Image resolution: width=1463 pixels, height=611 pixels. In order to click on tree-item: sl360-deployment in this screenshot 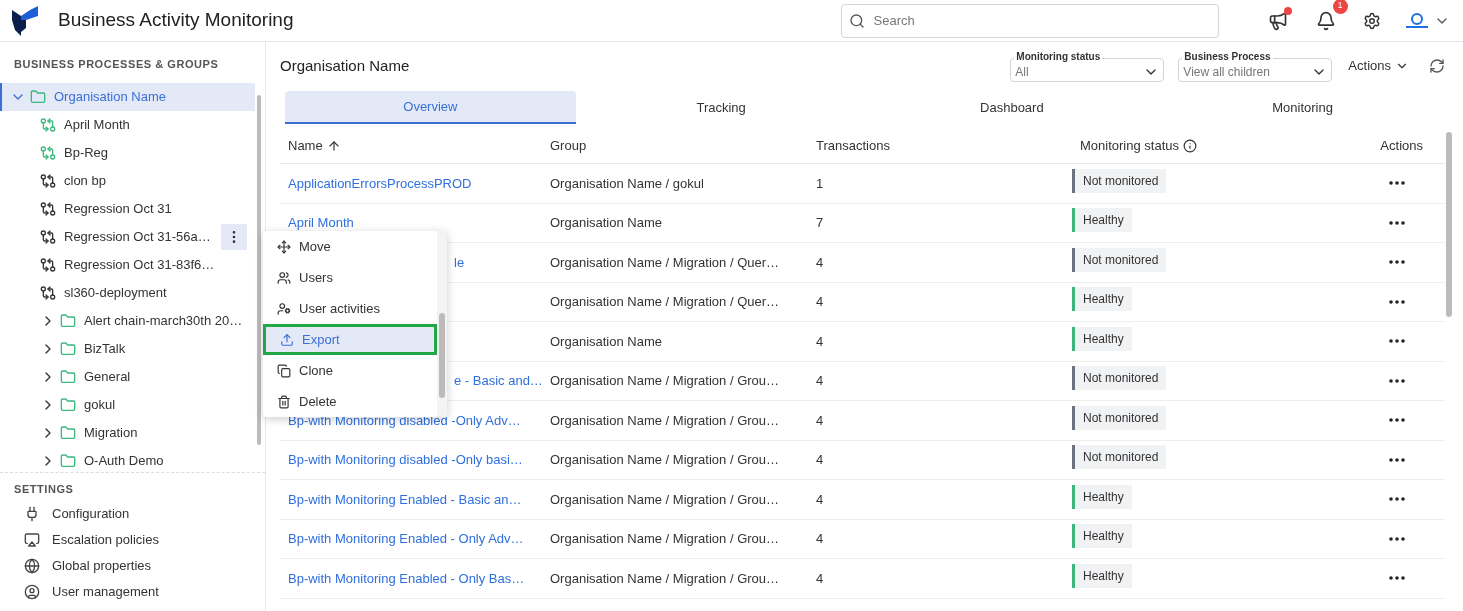, I will do `click(155, 292)`.